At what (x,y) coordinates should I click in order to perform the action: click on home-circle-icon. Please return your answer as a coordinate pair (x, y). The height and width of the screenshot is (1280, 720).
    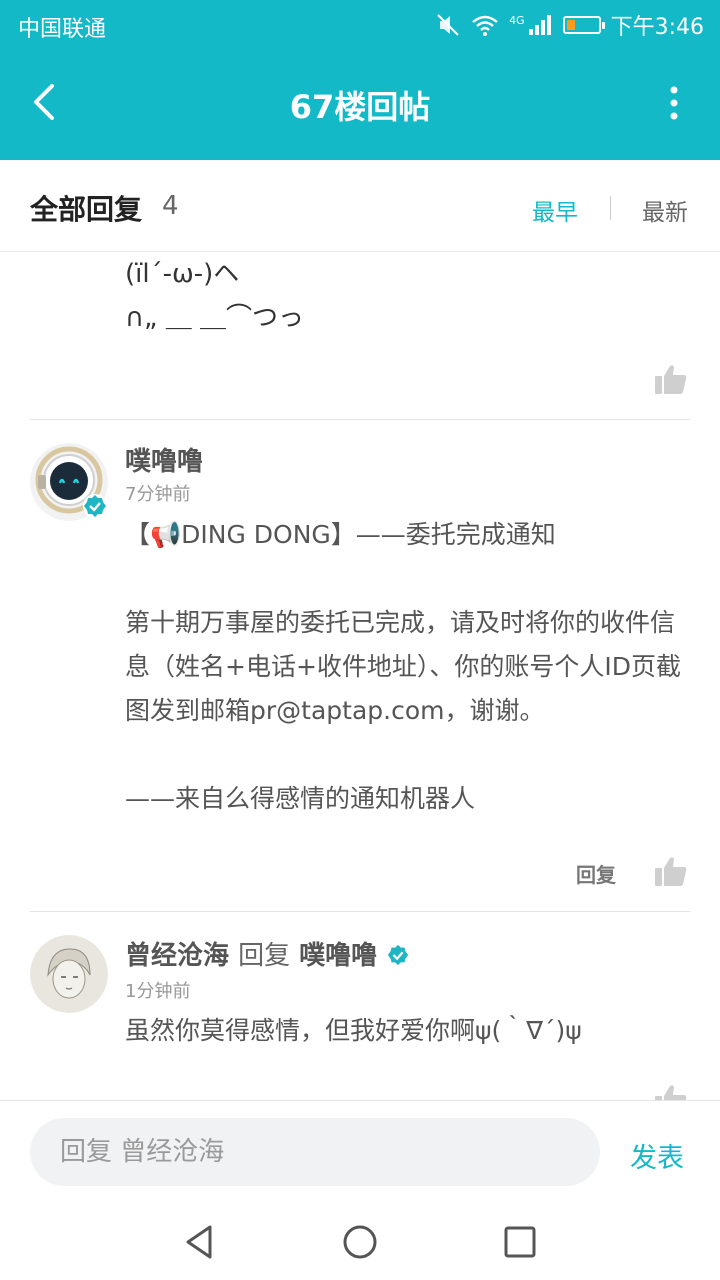
    Looking at the image, I should click on (360, 1242).